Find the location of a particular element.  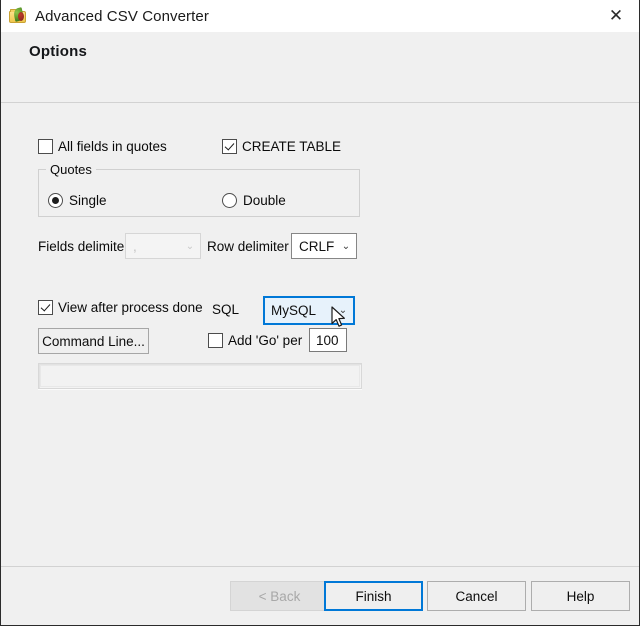

help-button: Help is located at coordinates (580, 596).